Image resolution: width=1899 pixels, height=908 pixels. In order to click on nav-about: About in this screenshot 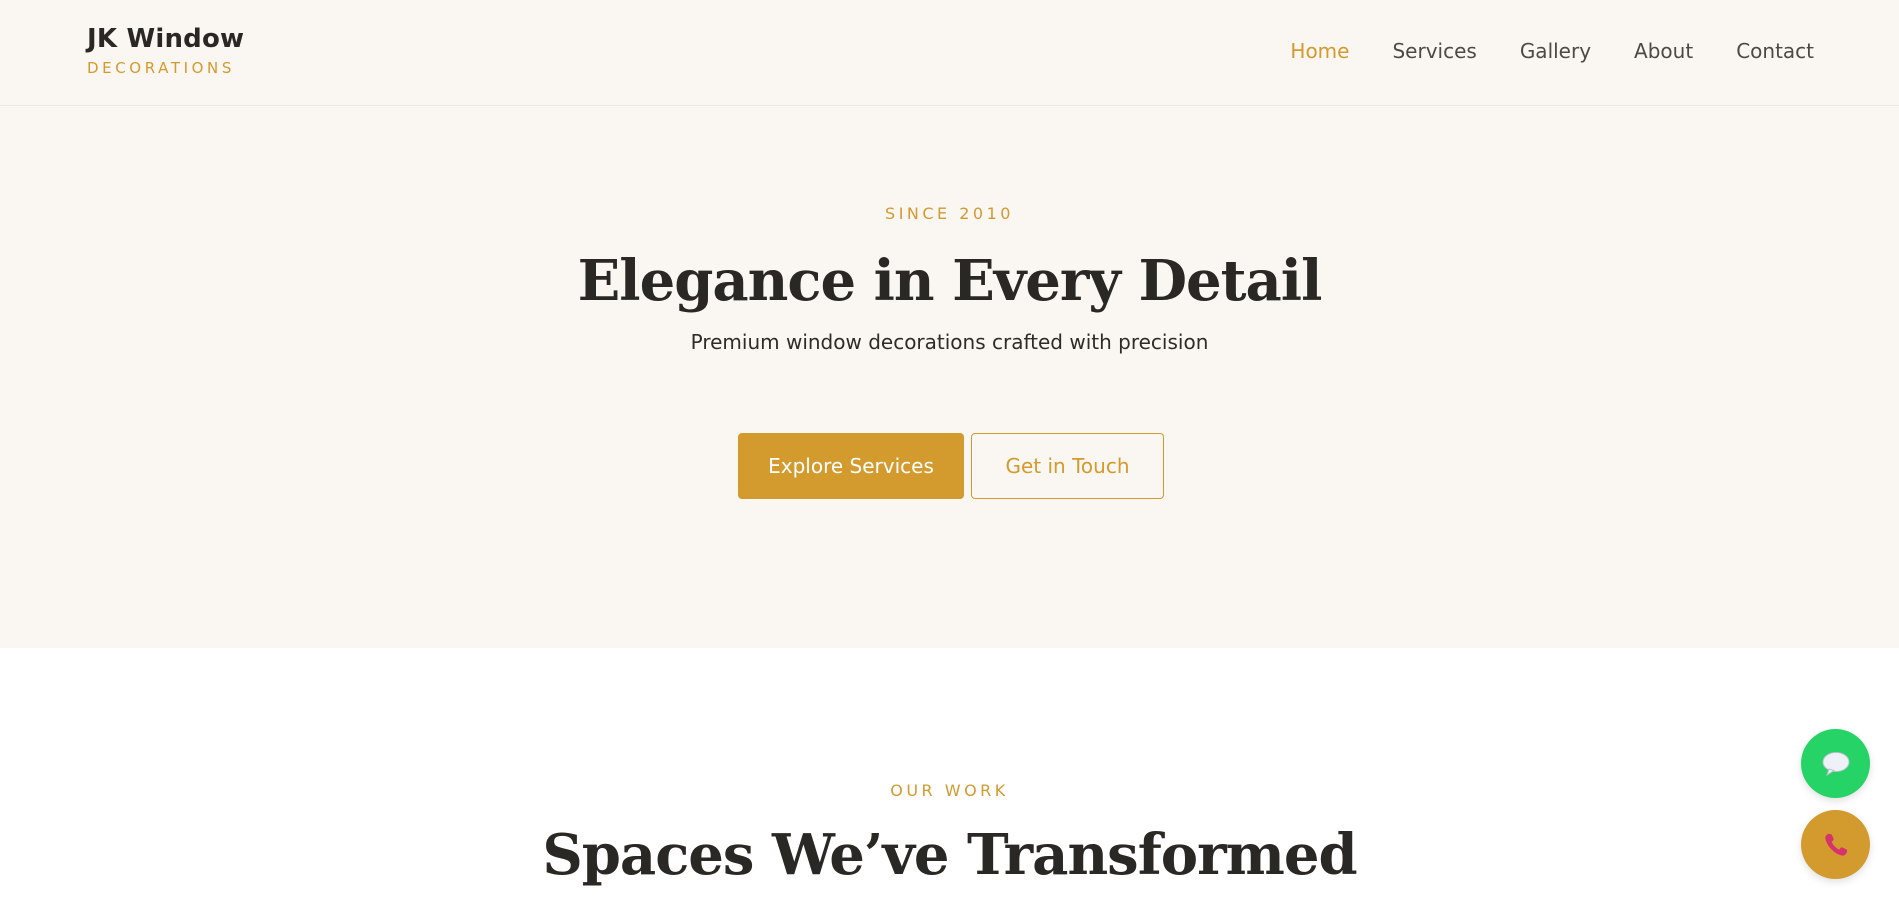, I will do `click(1663, 51)`.